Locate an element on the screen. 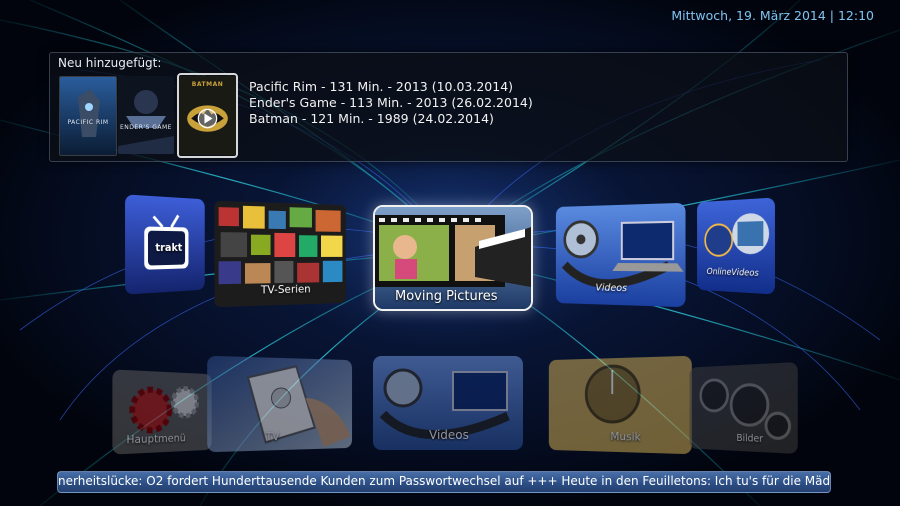 This screenshot has width=900, height=506. tile-label: Bilder is located at coordinates (749, 439).